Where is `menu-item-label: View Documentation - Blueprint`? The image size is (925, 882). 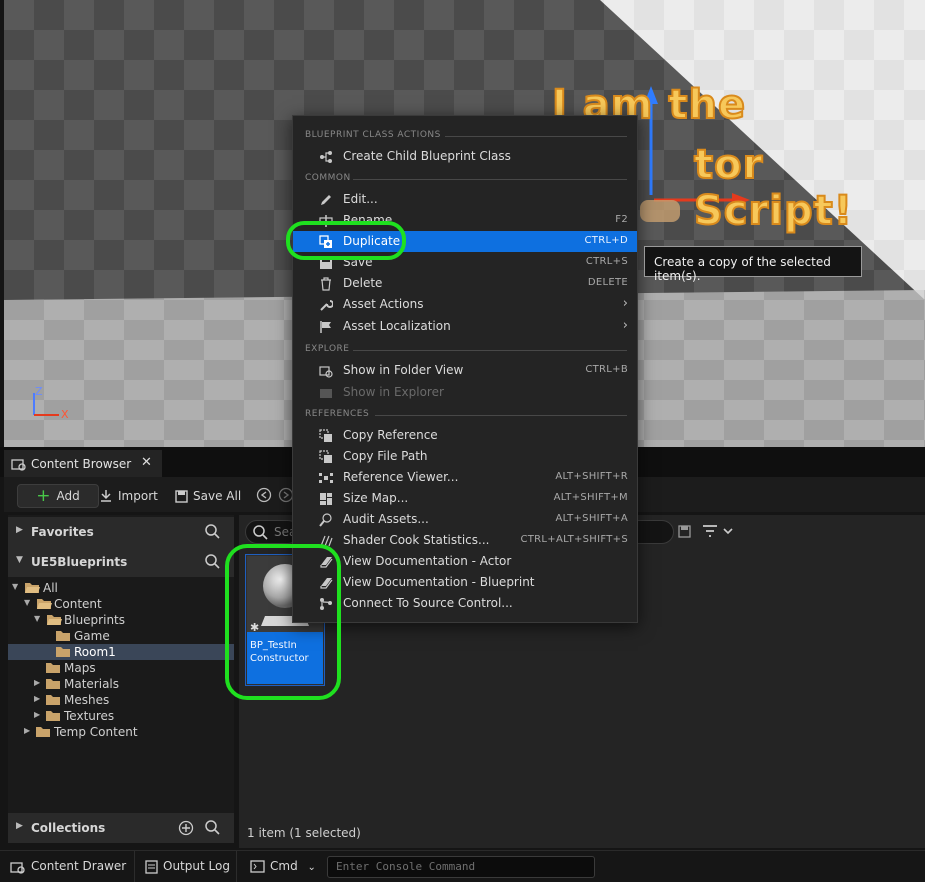 menu-item-label: View Documentation - Blueprint is located at coordinates (439, 582).